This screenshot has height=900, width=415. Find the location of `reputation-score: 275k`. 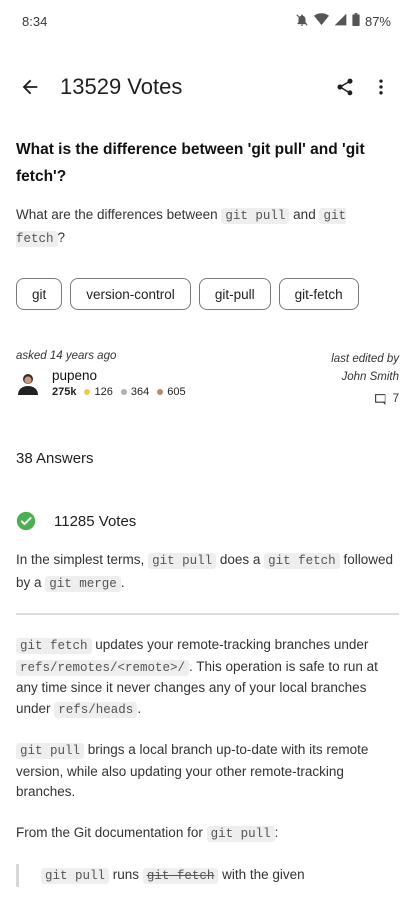

reputation-score: 275k is located at coordinates (64, 392).